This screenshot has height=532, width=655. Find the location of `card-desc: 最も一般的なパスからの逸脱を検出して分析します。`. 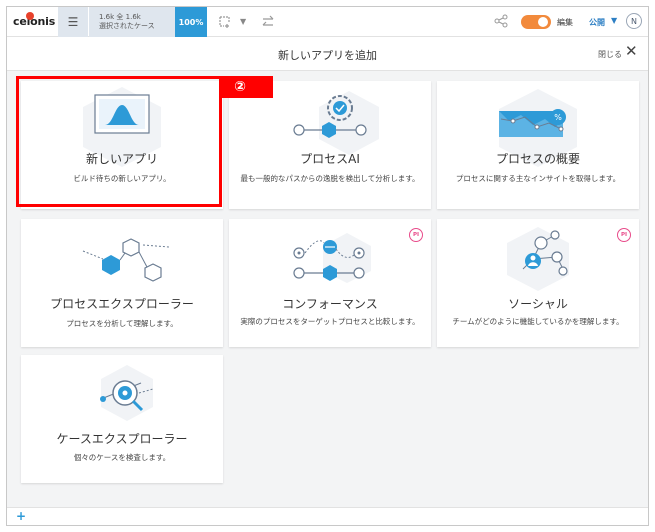

card-desc: 最も一般的なパスからの逸脱を検出して分析します。 is located at coordinates (330, 178).